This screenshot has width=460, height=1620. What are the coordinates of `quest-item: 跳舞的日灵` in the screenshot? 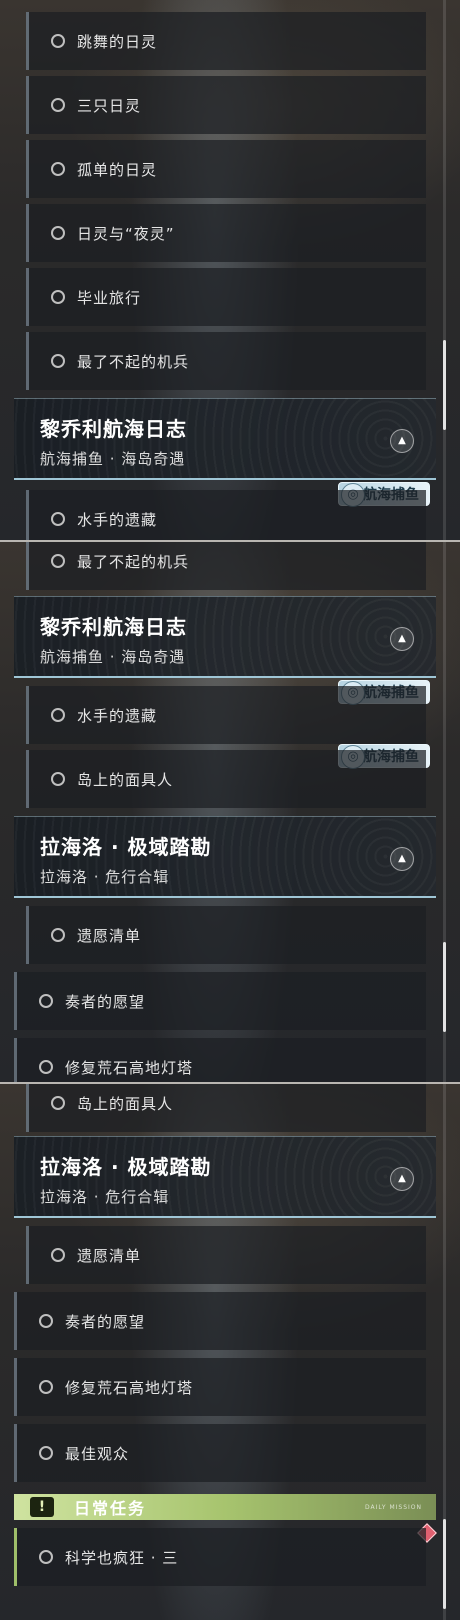 It's located at (226, 41).